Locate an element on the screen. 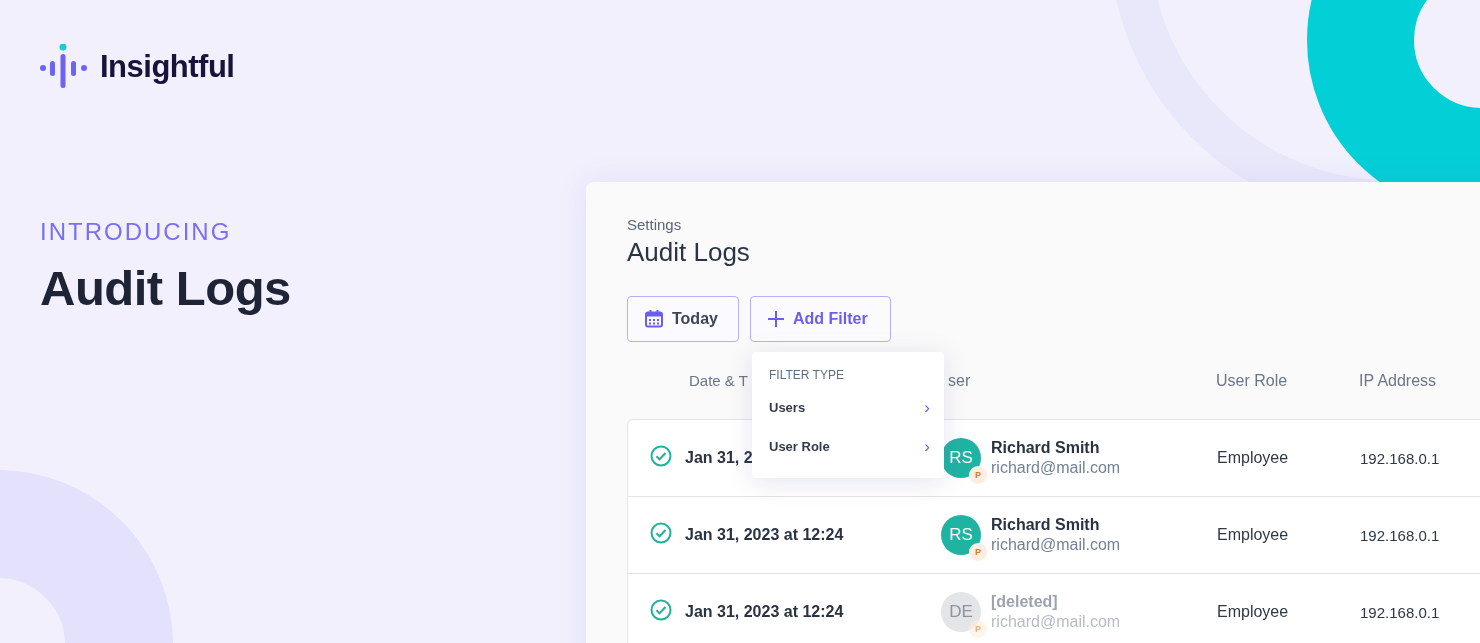  menu-item: Users › is located at coordinates (848, 407).